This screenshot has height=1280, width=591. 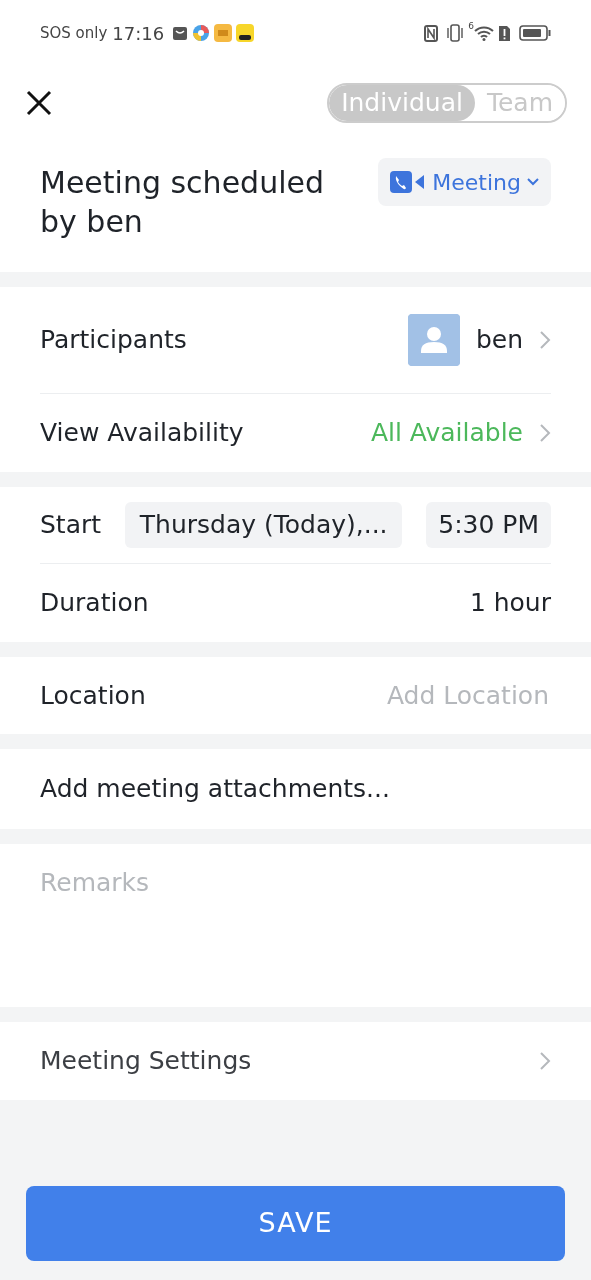 What do you see at coordinates (190, 202) in the screenshot?
I see `meeting-title: Meeting scheduled by ben` at bounding box center [190, 202].